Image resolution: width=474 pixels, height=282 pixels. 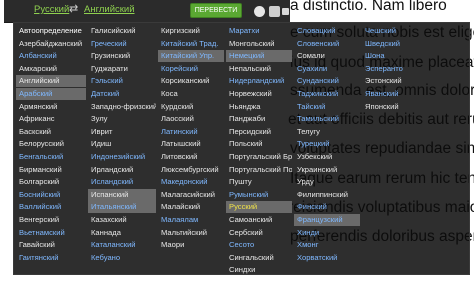 What do you see at coordinates (395, 44) in the screenshot?
I see `language-option: Шведский` at bounding box center [395, 44].